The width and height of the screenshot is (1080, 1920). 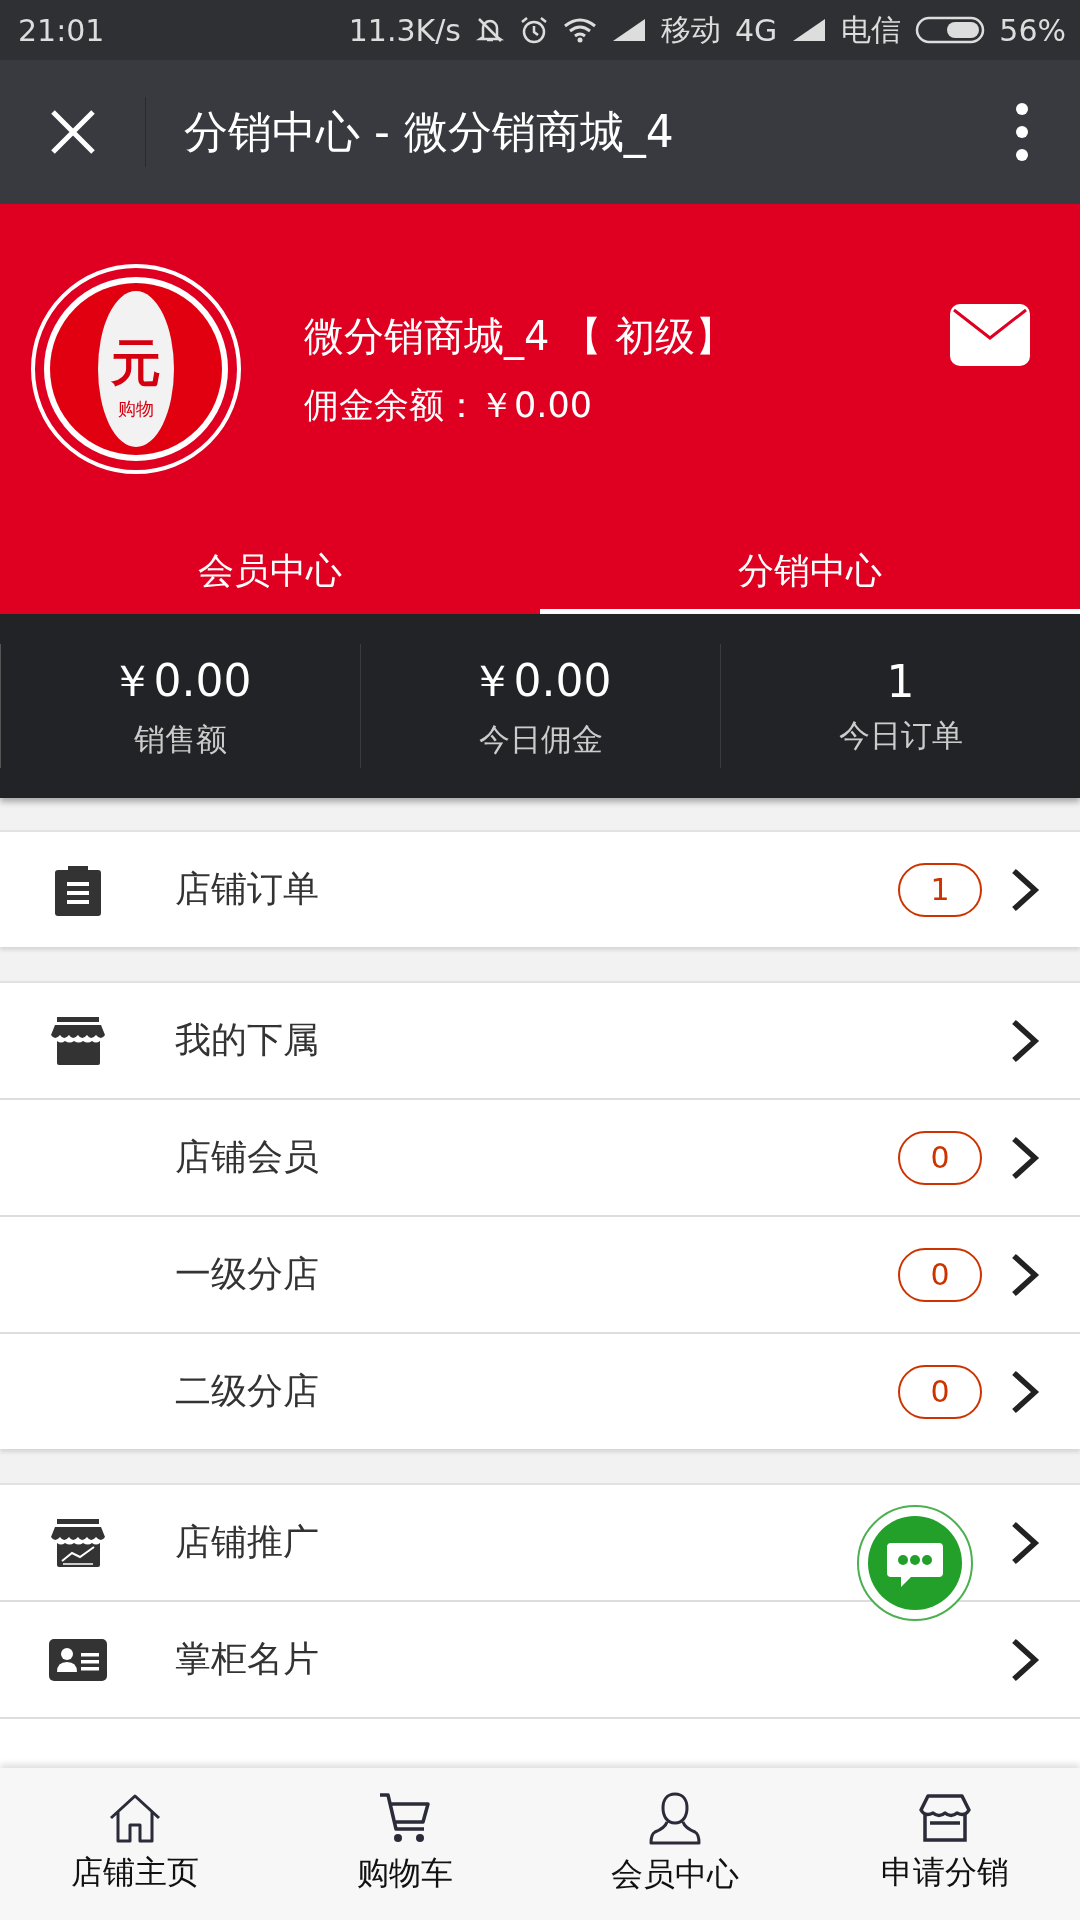 What do you see at coordinates (77, 1659) in the screenshot?
I see `id-card-icon` at bounding box center [77, 1659].